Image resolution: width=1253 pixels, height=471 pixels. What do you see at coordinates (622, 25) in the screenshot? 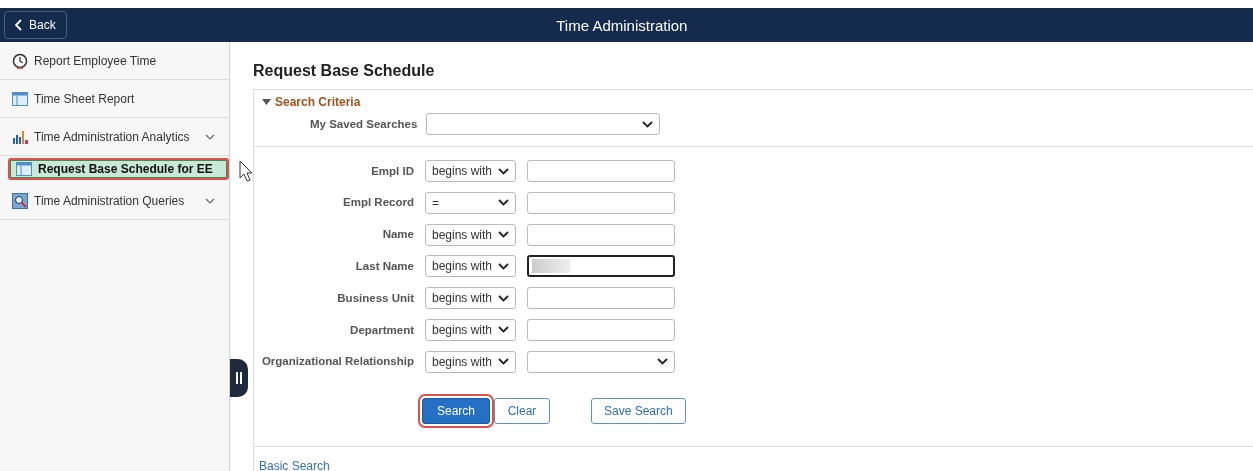
I see `page-header-title: Time Administration` at bounding box center [622, 25].